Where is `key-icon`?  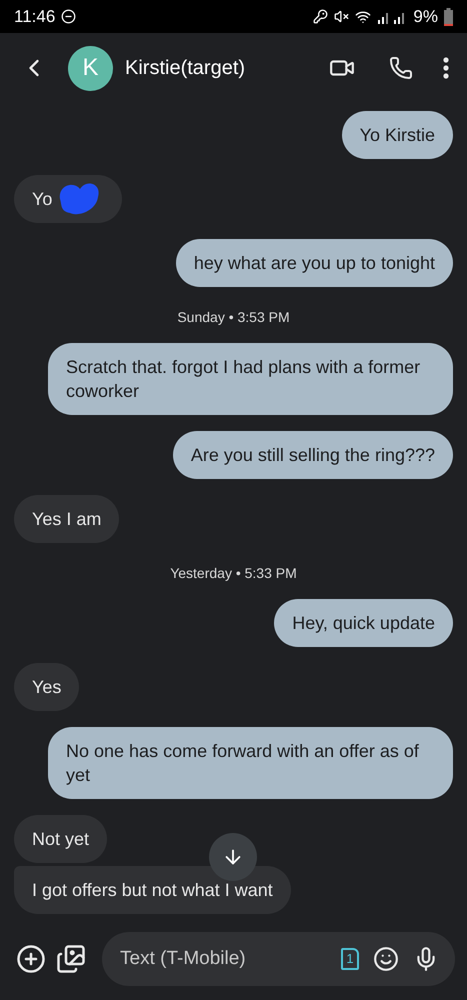
key-icon is located at coordinates (320, 16).